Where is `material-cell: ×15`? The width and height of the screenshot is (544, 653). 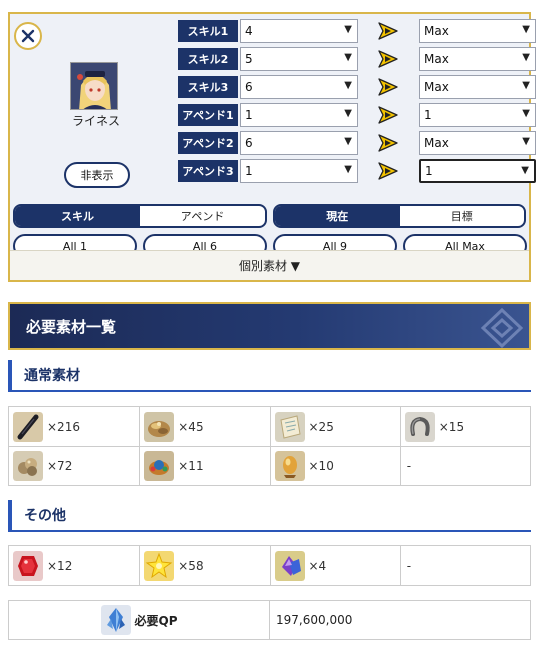
material-cell: ×15 is located at coordinates (464, 426).